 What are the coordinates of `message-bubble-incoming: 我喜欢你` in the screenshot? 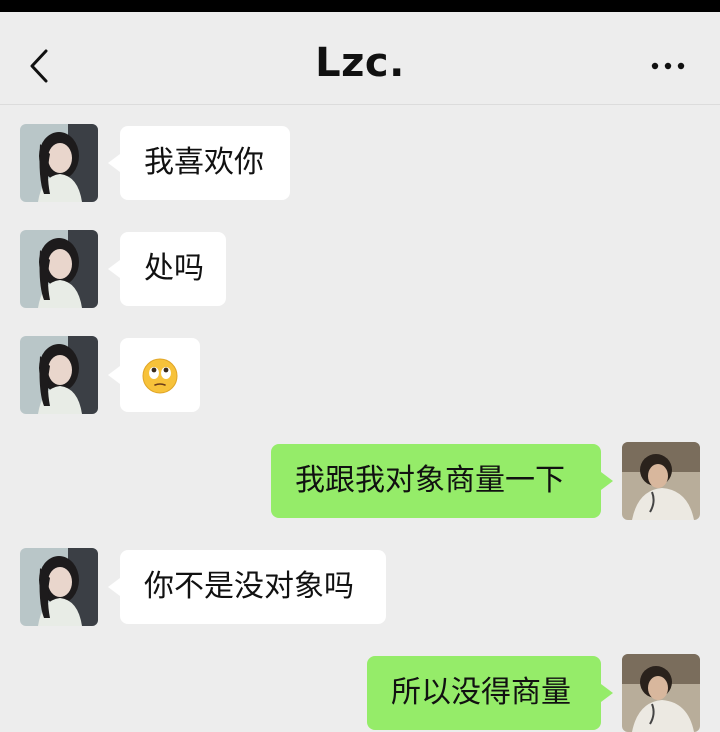 It's located at (199, 163).